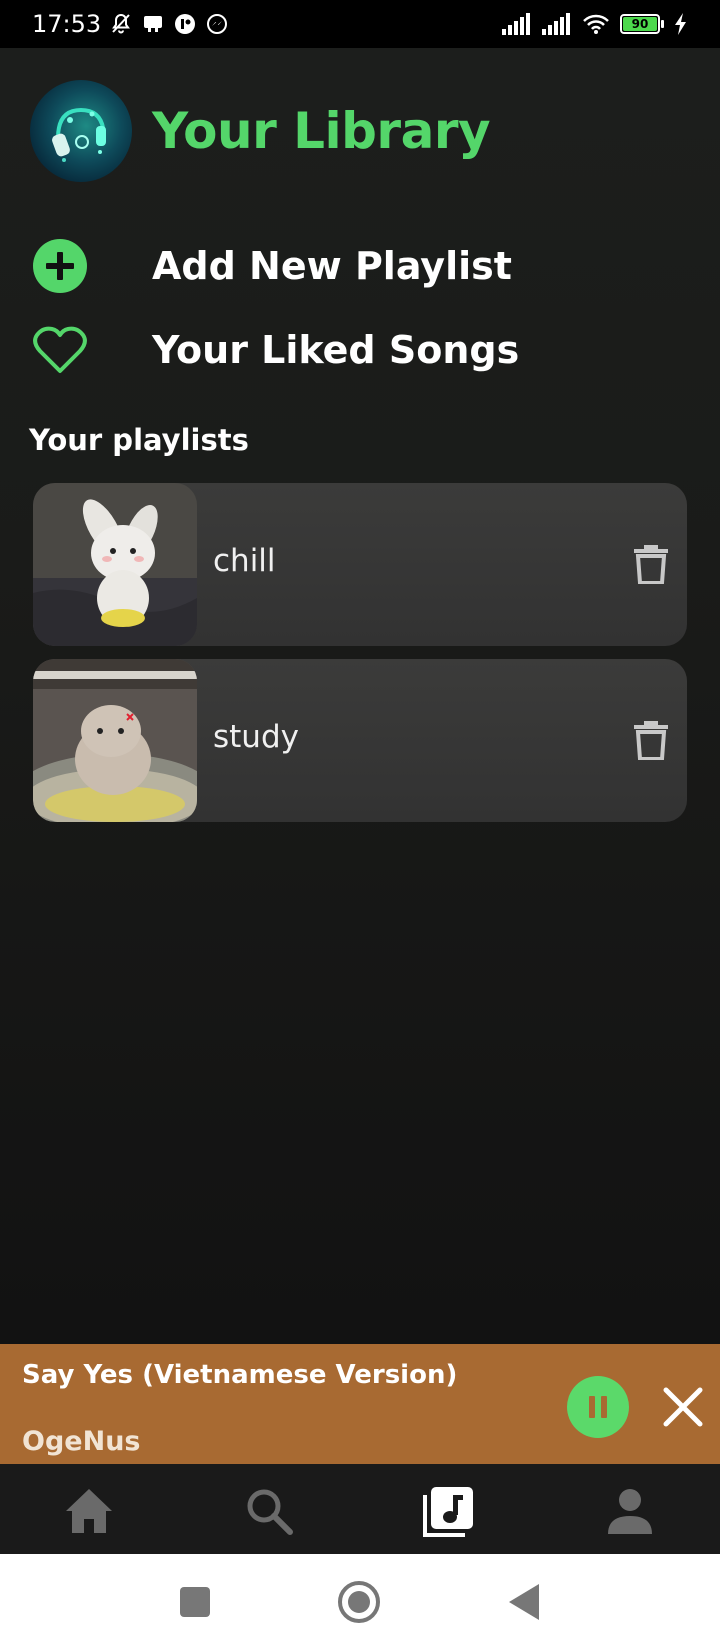  What do you see at coordinates (60, 266) in the screenshot?
I see `add-circle-icon` at bounding box center [60, 266].